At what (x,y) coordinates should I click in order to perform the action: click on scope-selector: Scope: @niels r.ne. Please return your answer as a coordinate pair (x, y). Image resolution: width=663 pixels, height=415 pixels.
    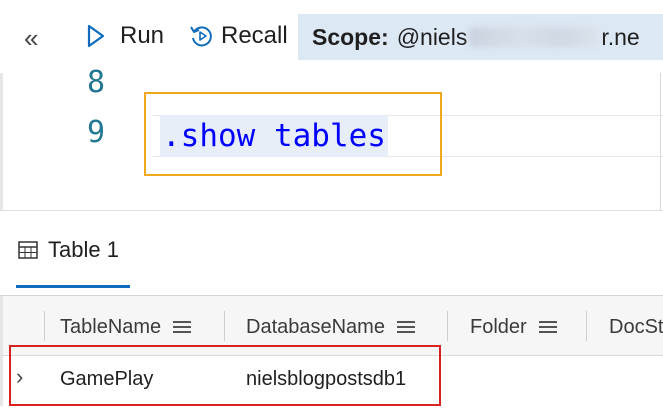
    Looking at the image, I should click on (480, 37).